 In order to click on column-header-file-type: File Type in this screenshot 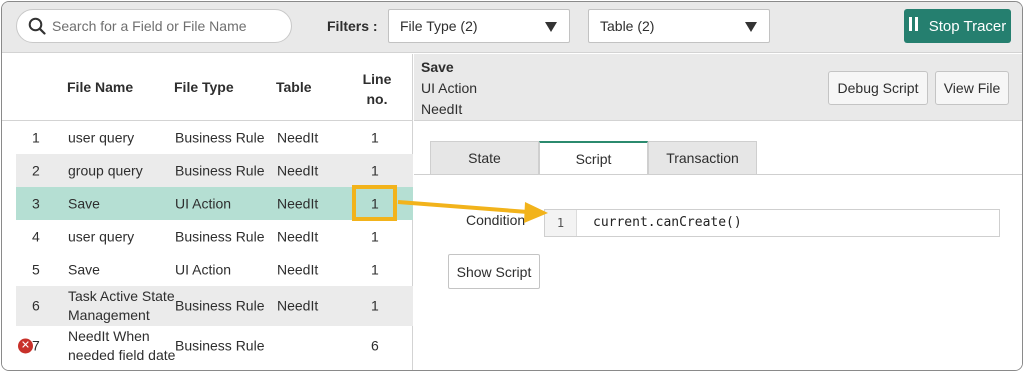, I will do `click(204, 87)`.